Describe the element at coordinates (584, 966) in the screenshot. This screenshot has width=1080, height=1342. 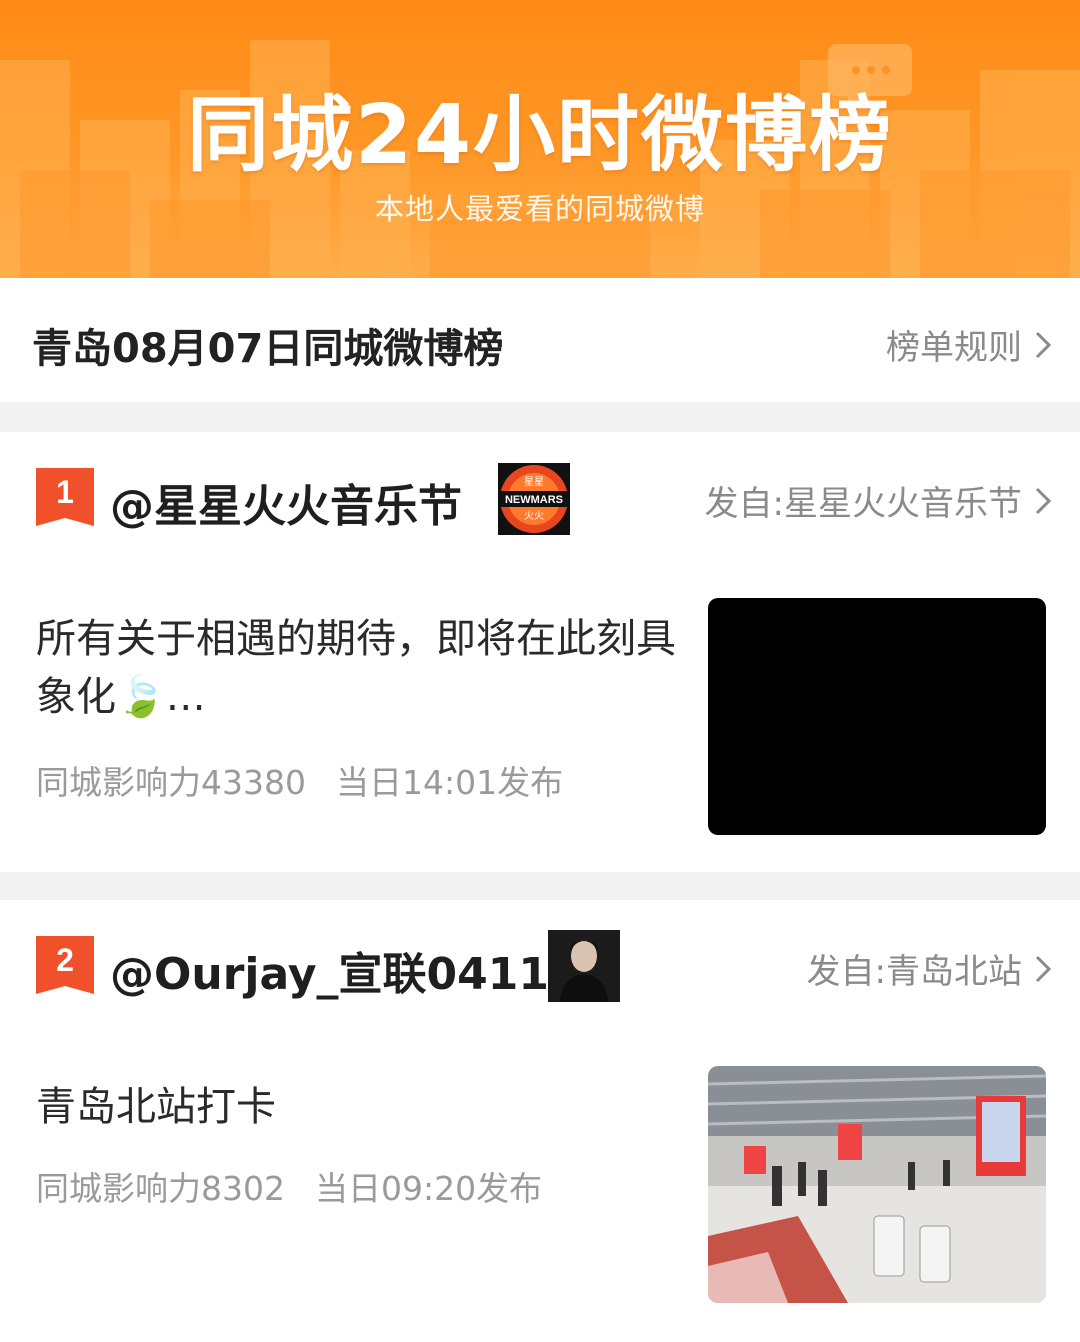
I see `avatar` at that location.